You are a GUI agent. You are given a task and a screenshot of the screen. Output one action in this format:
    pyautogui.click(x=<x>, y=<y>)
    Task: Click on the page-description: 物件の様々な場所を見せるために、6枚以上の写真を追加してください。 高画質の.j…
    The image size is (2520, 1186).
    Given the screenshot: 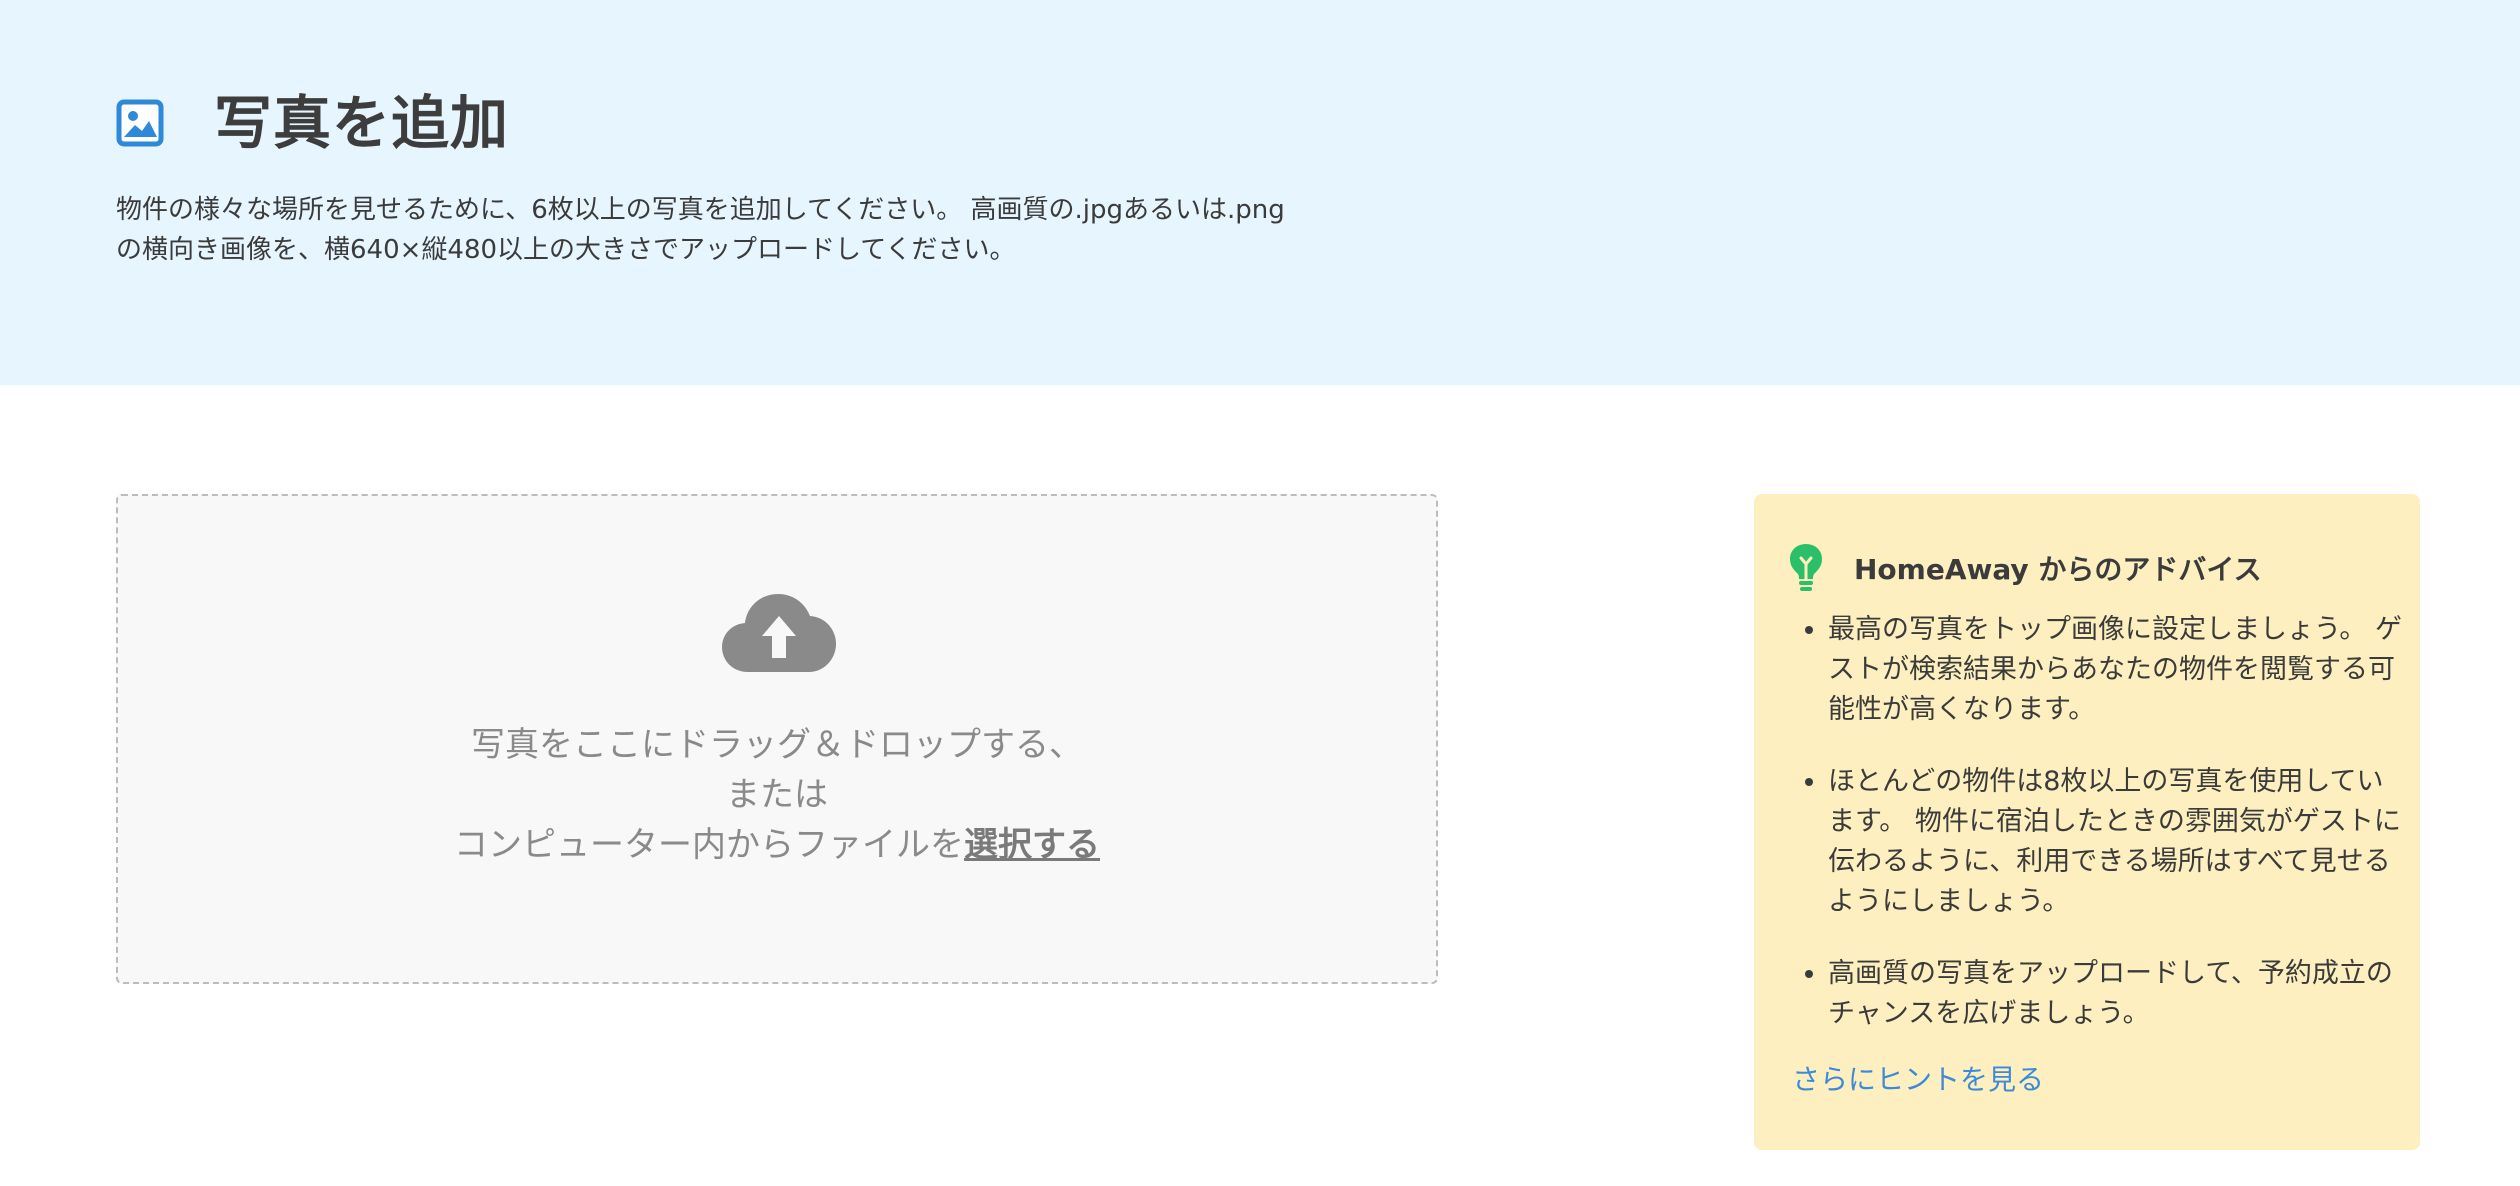 What is the action you would take?
    pyautogui.click(x=700, y=230)
    